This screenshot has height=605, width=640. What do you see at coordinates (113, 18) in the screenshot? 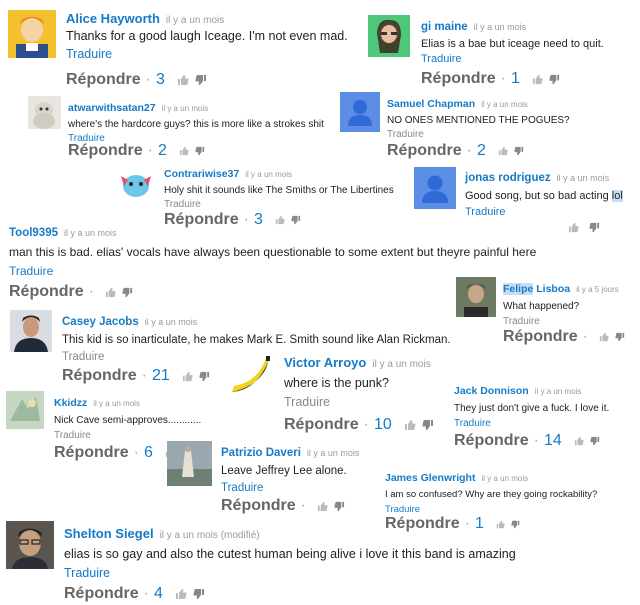
I see `author-name: Alice Hayworth` at bounding box center [113, 18].